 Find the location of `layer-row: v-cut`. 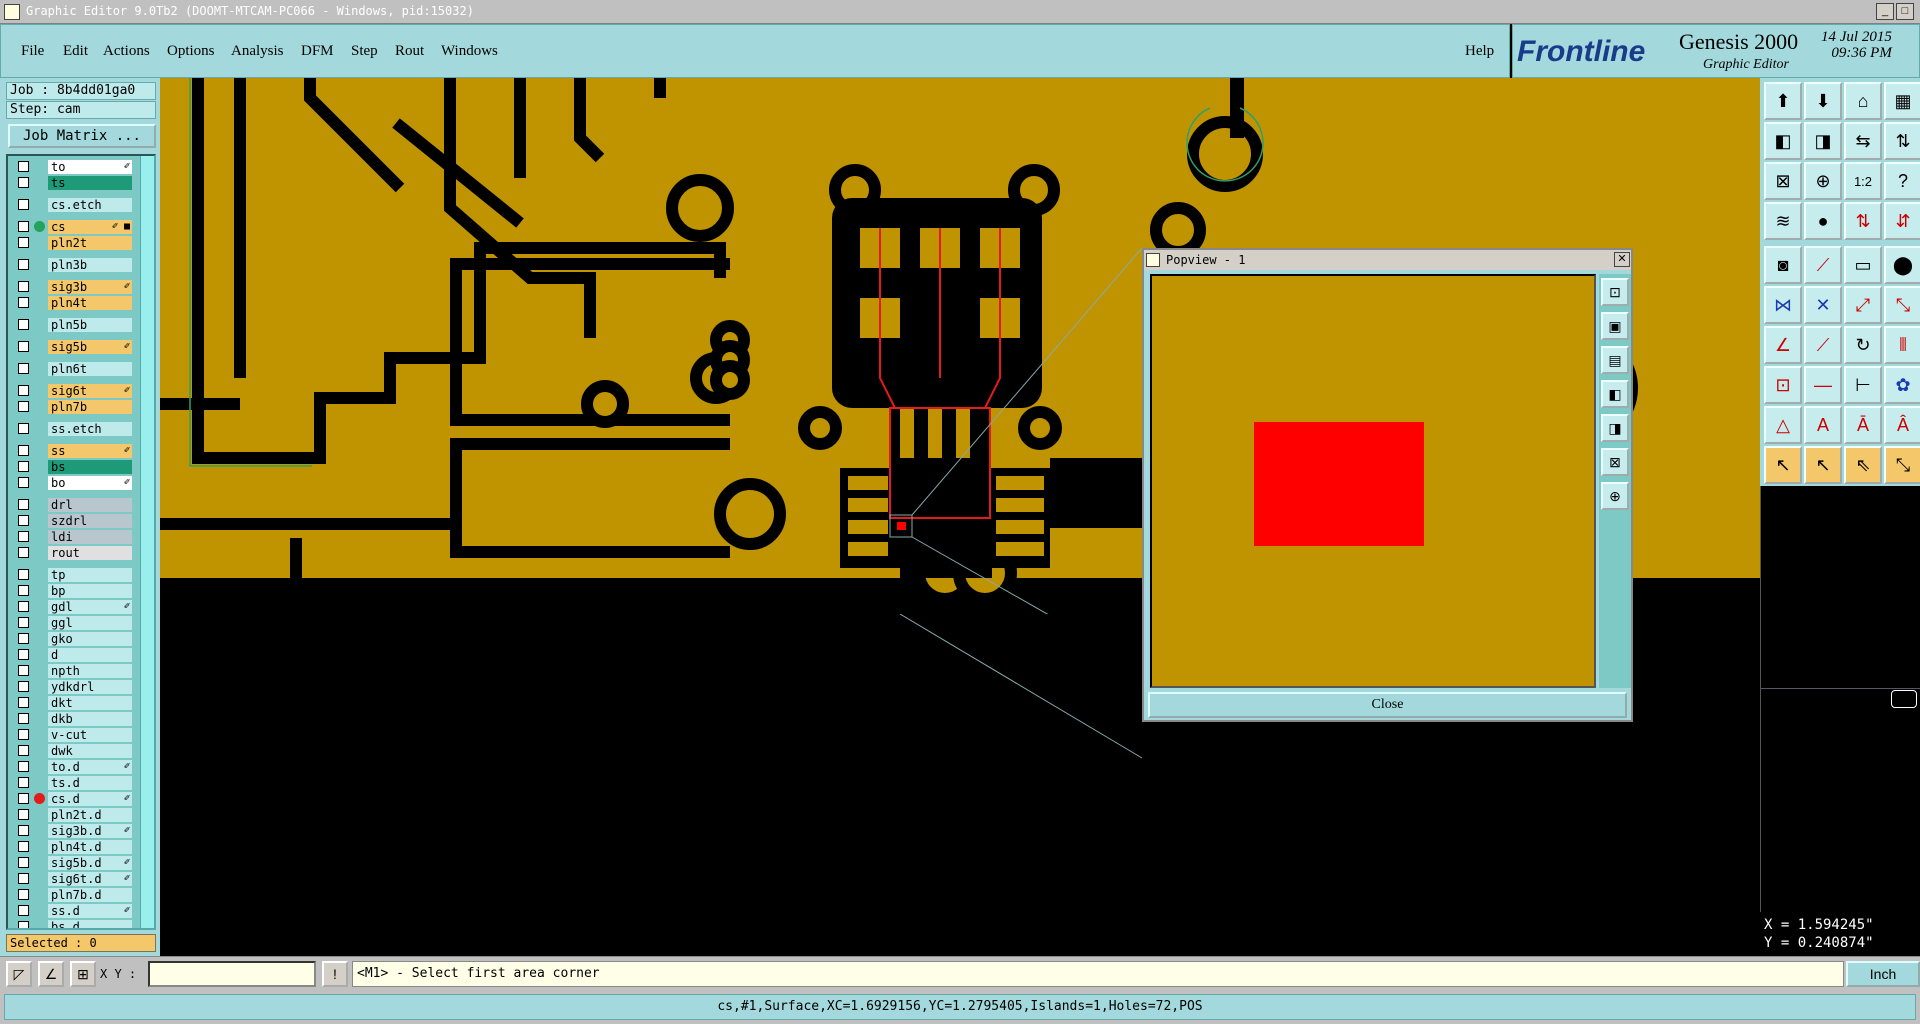

layer-row: v-cut is located at coordinates (77, 735).